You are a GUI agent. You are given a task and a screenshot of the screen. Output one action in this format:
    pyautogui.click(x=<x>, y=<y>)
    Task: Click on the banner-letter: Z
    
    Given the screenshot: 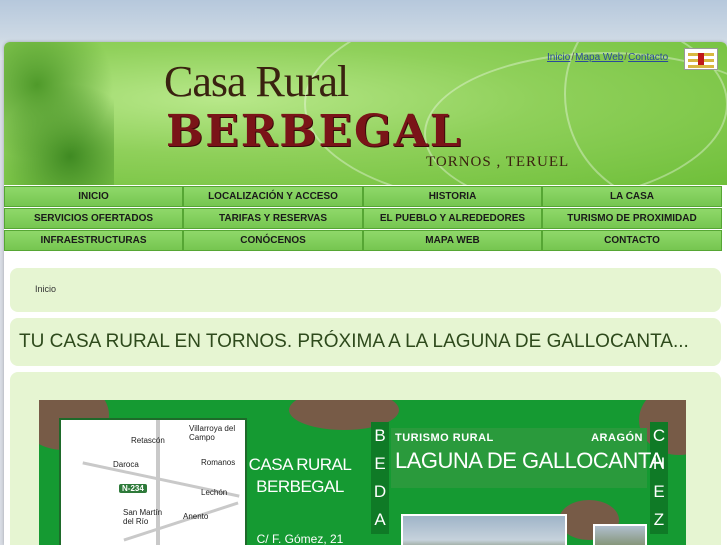 What is the action you would take?
    pyautogui.click(x=659, y=519)
    